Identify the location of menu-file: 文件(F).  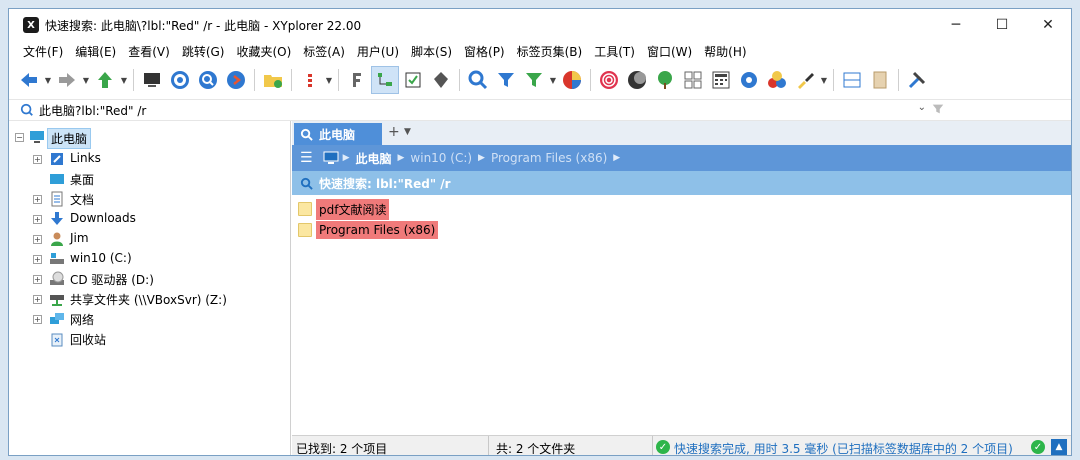
(43, 51).